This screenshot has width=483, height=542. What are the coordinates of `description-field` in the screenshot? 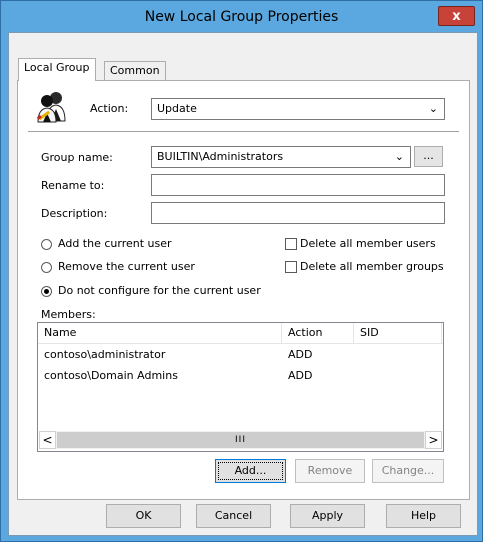 It's located at (298, 213).